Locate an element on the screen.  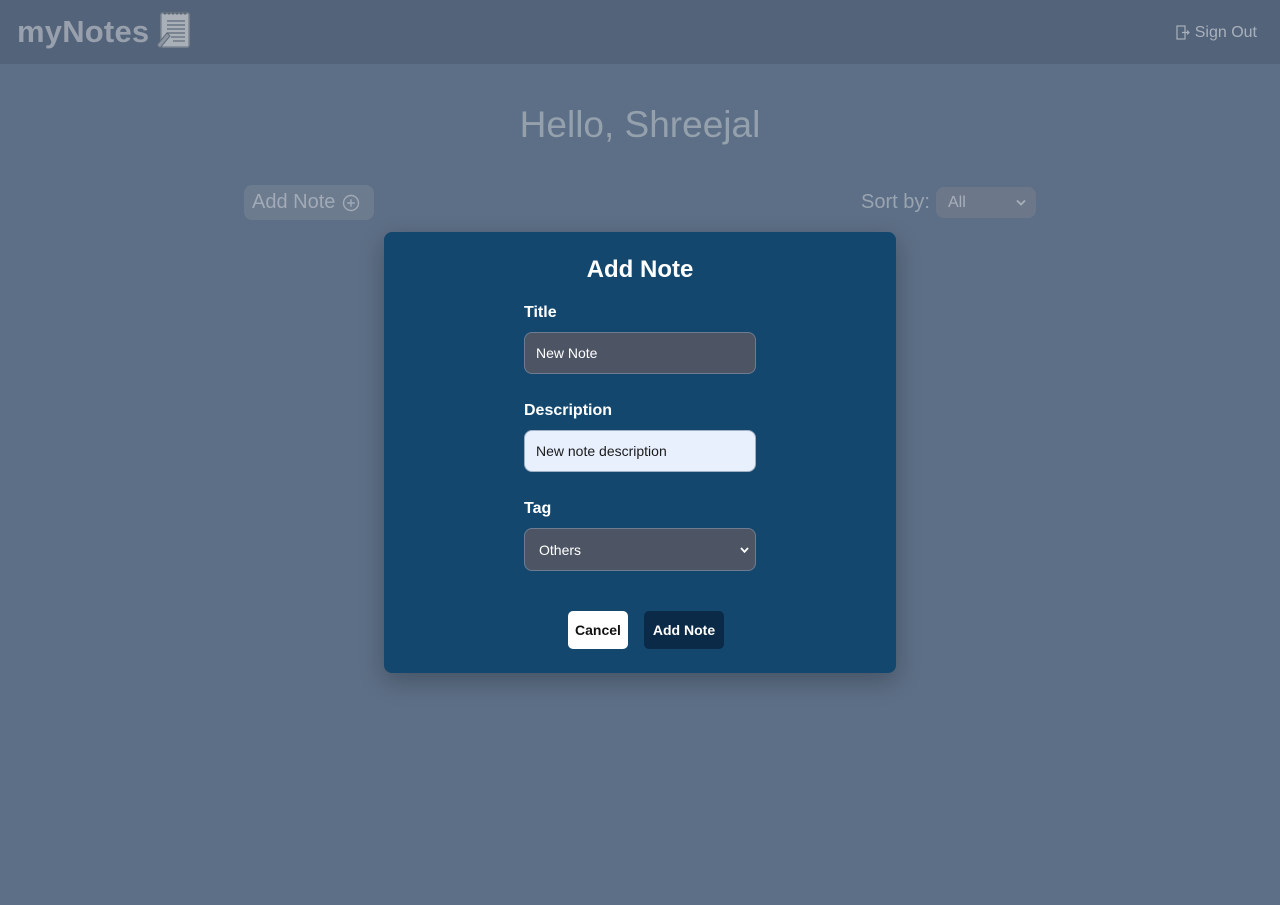
brand: myNotes is located at coordinates (105, 31).